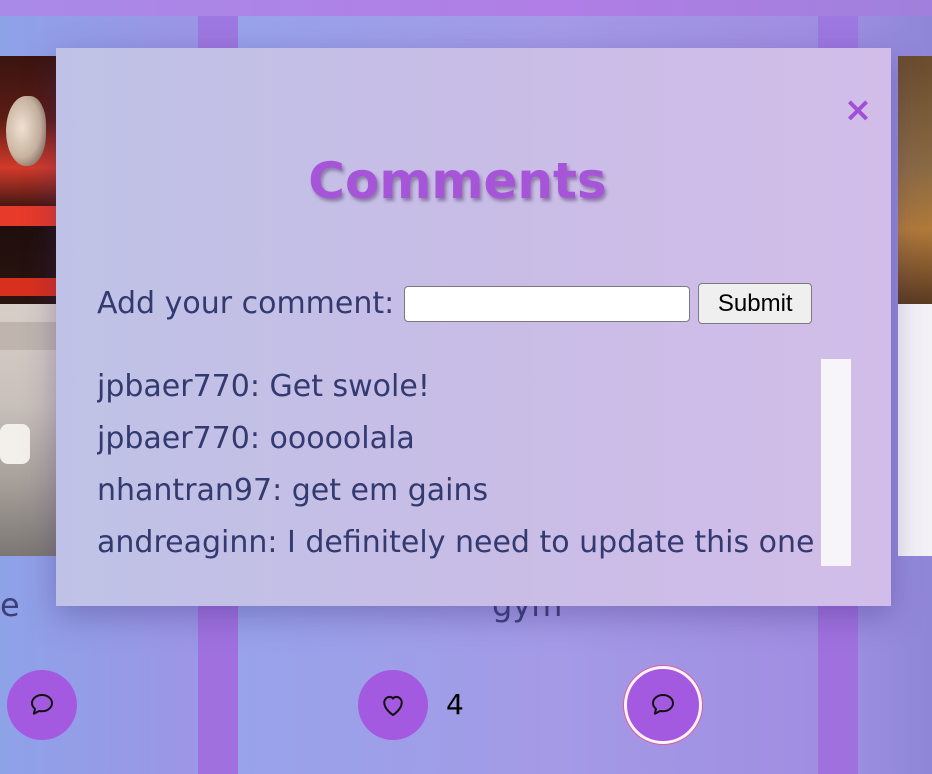  I want to click on comment-button-left, so click(42, 705).